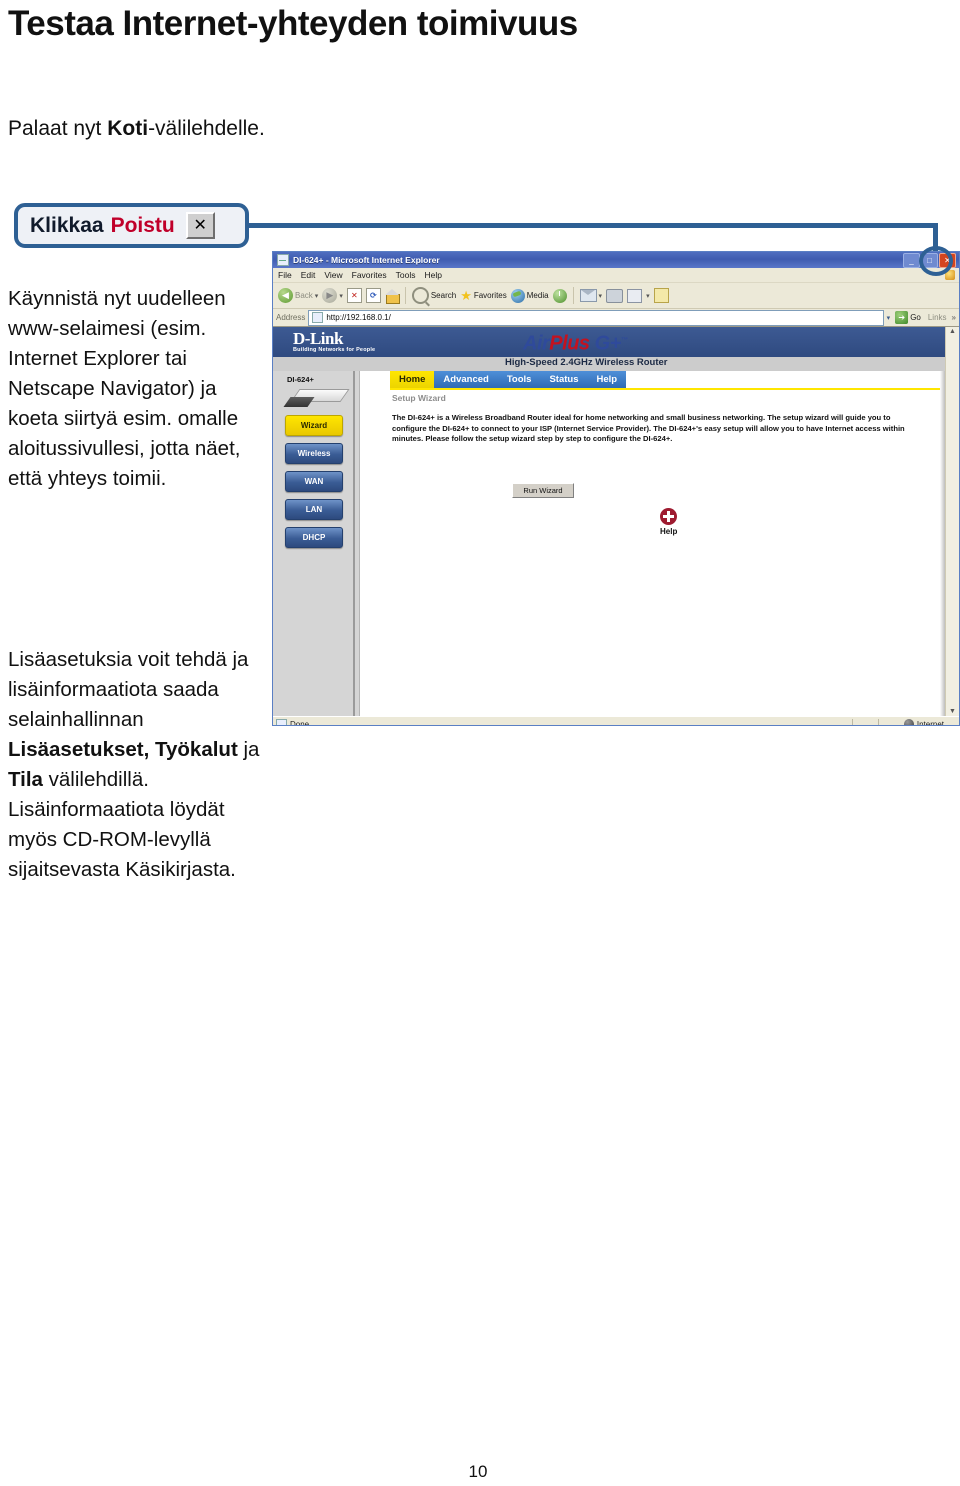 The width and height of the screenshot is (960, 1486). Describe the element at coordinates (586, 362) in the screenshot. I see `product-subtitle: High-Speed 2.4GHz Wireless Router` at that location.